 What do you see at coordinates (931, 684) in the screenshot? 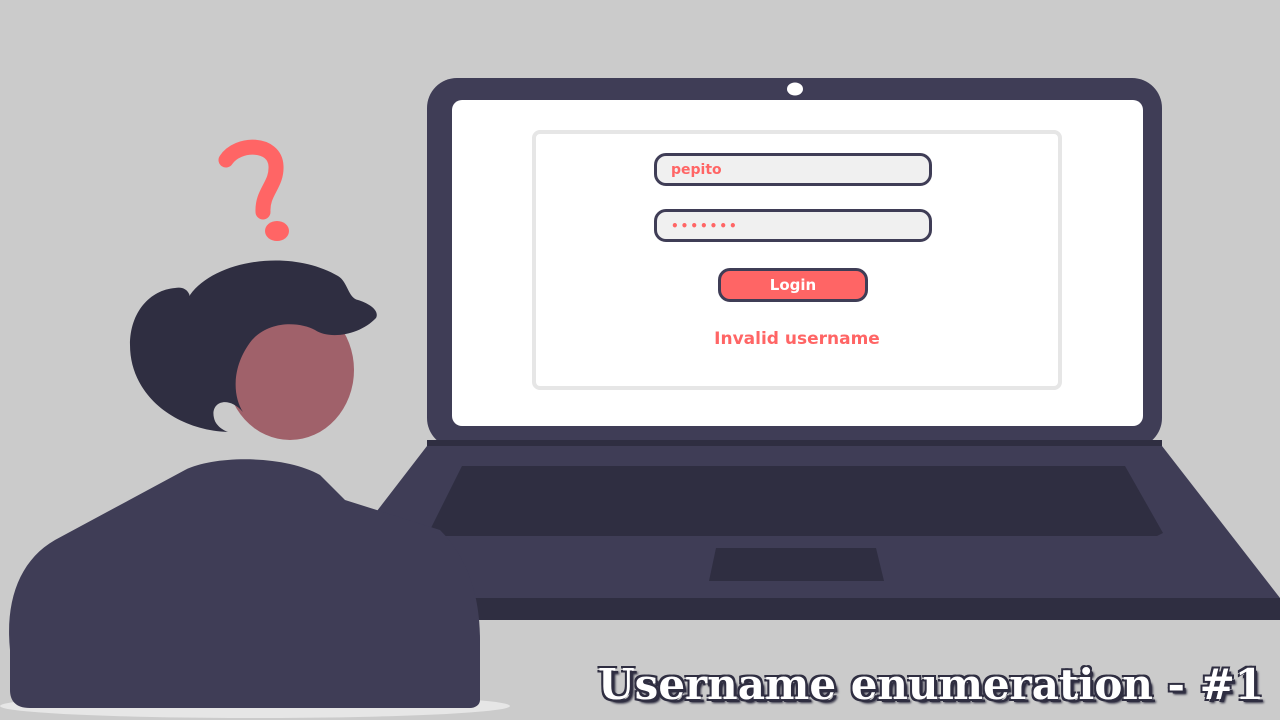
I see `page-caption: Username enumeration - #1` at bounding box center [931, 684].